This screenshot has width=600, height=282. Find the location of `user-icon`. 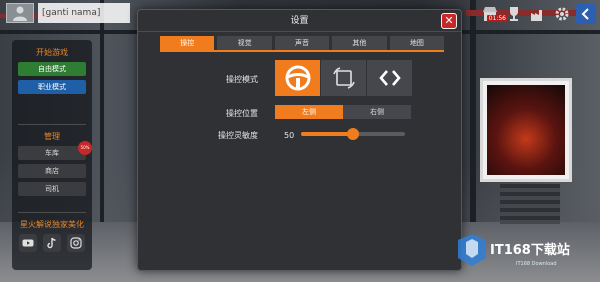

user-icon is located at coordinates (20, 13).